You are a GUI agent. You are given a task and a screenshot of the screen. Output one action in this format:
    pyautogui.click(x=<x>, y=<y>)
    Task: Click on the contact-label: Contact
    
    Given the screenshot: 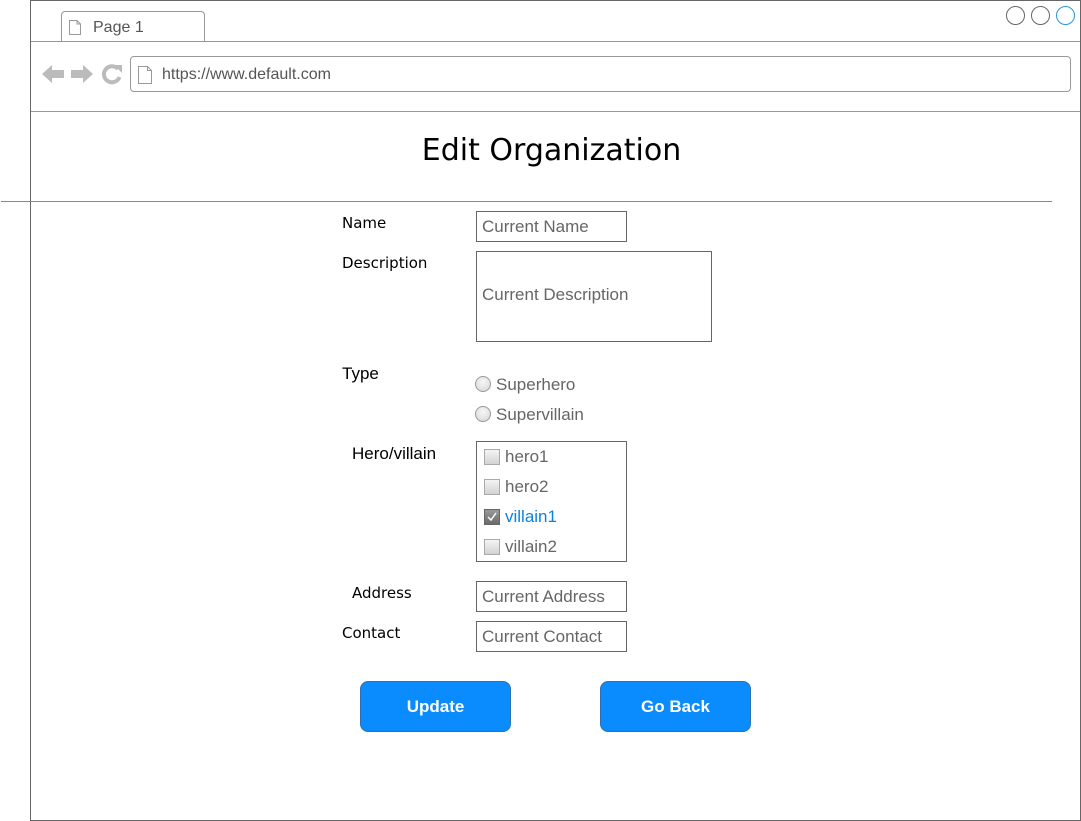 What is the action you would take?
    pyautogui.click(x=371, y=633)
    